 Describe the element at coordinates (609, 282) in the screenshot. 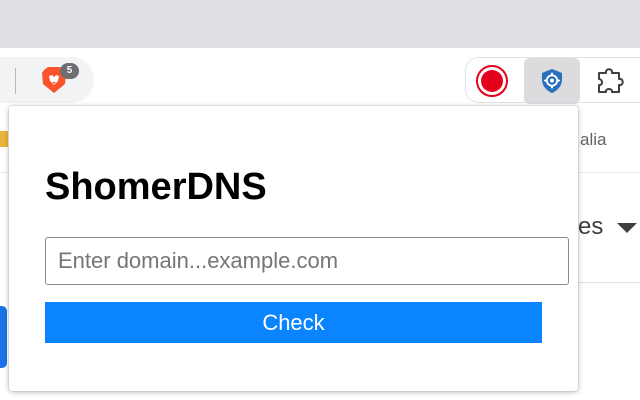

I see `page-divider` at that location.